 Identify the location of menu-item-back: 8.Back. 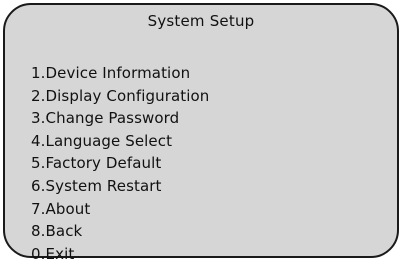
(120, 231).